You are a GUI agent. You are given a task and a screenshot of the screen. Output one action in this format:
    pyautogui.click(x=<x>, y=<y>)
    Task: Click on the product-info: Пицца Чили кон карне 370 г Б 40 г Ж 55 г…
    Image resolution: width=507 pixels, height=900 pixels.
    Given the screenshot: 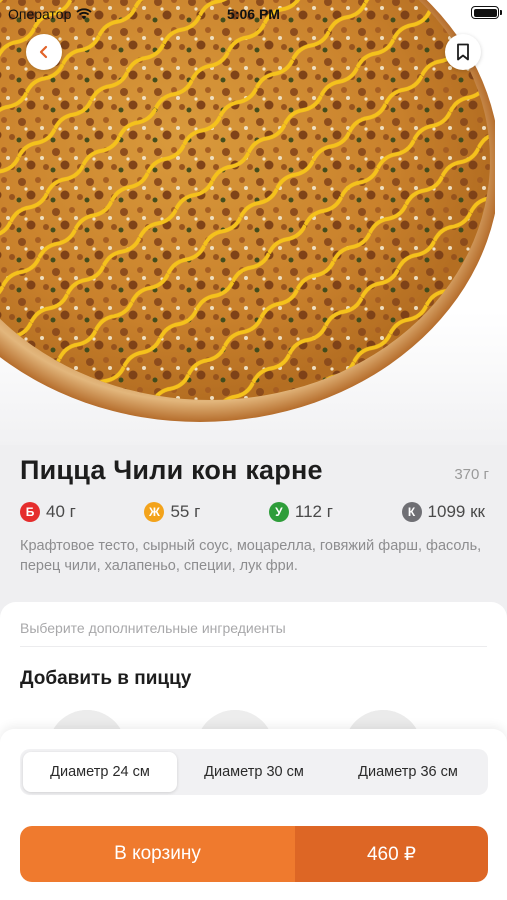 What is the action you would take?
    pyautogui.click(x=254, y=515)
    